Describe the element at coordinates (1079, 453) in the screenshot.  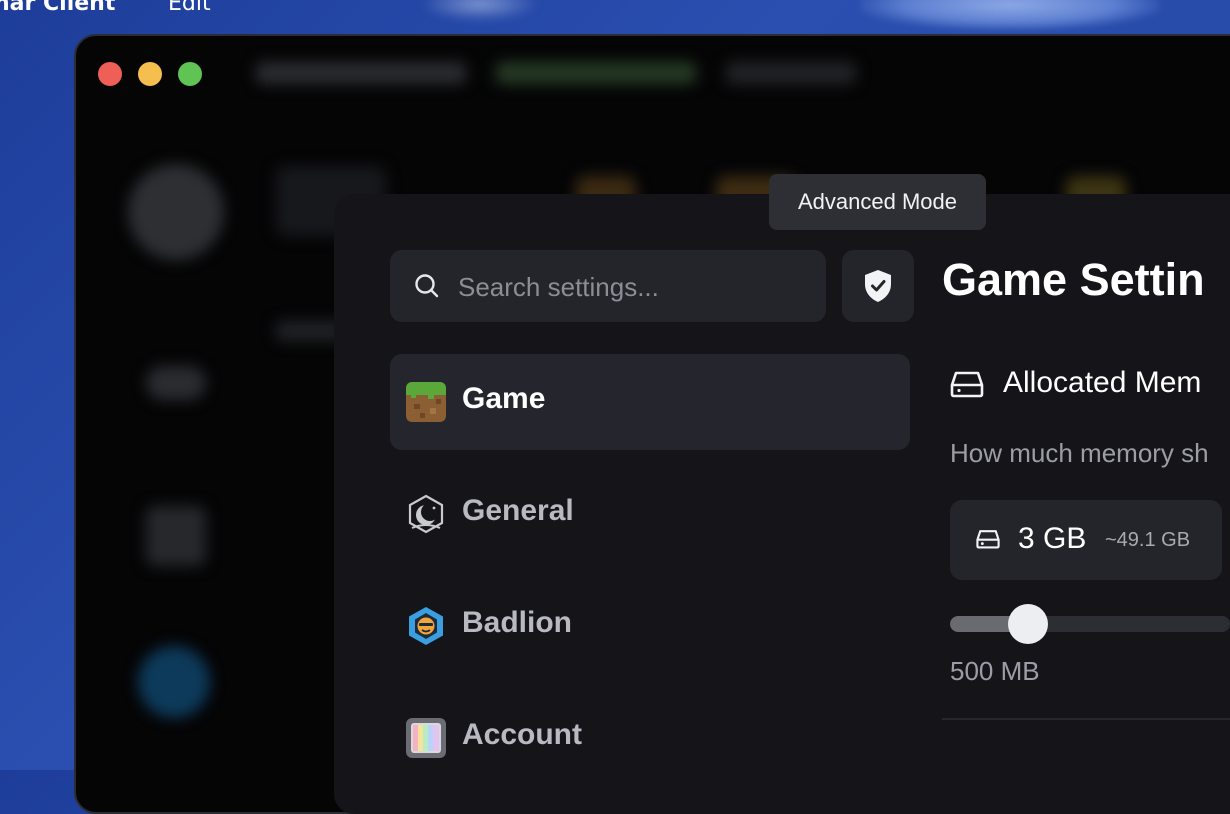
I see `section-description: How much memory sh` at that location.